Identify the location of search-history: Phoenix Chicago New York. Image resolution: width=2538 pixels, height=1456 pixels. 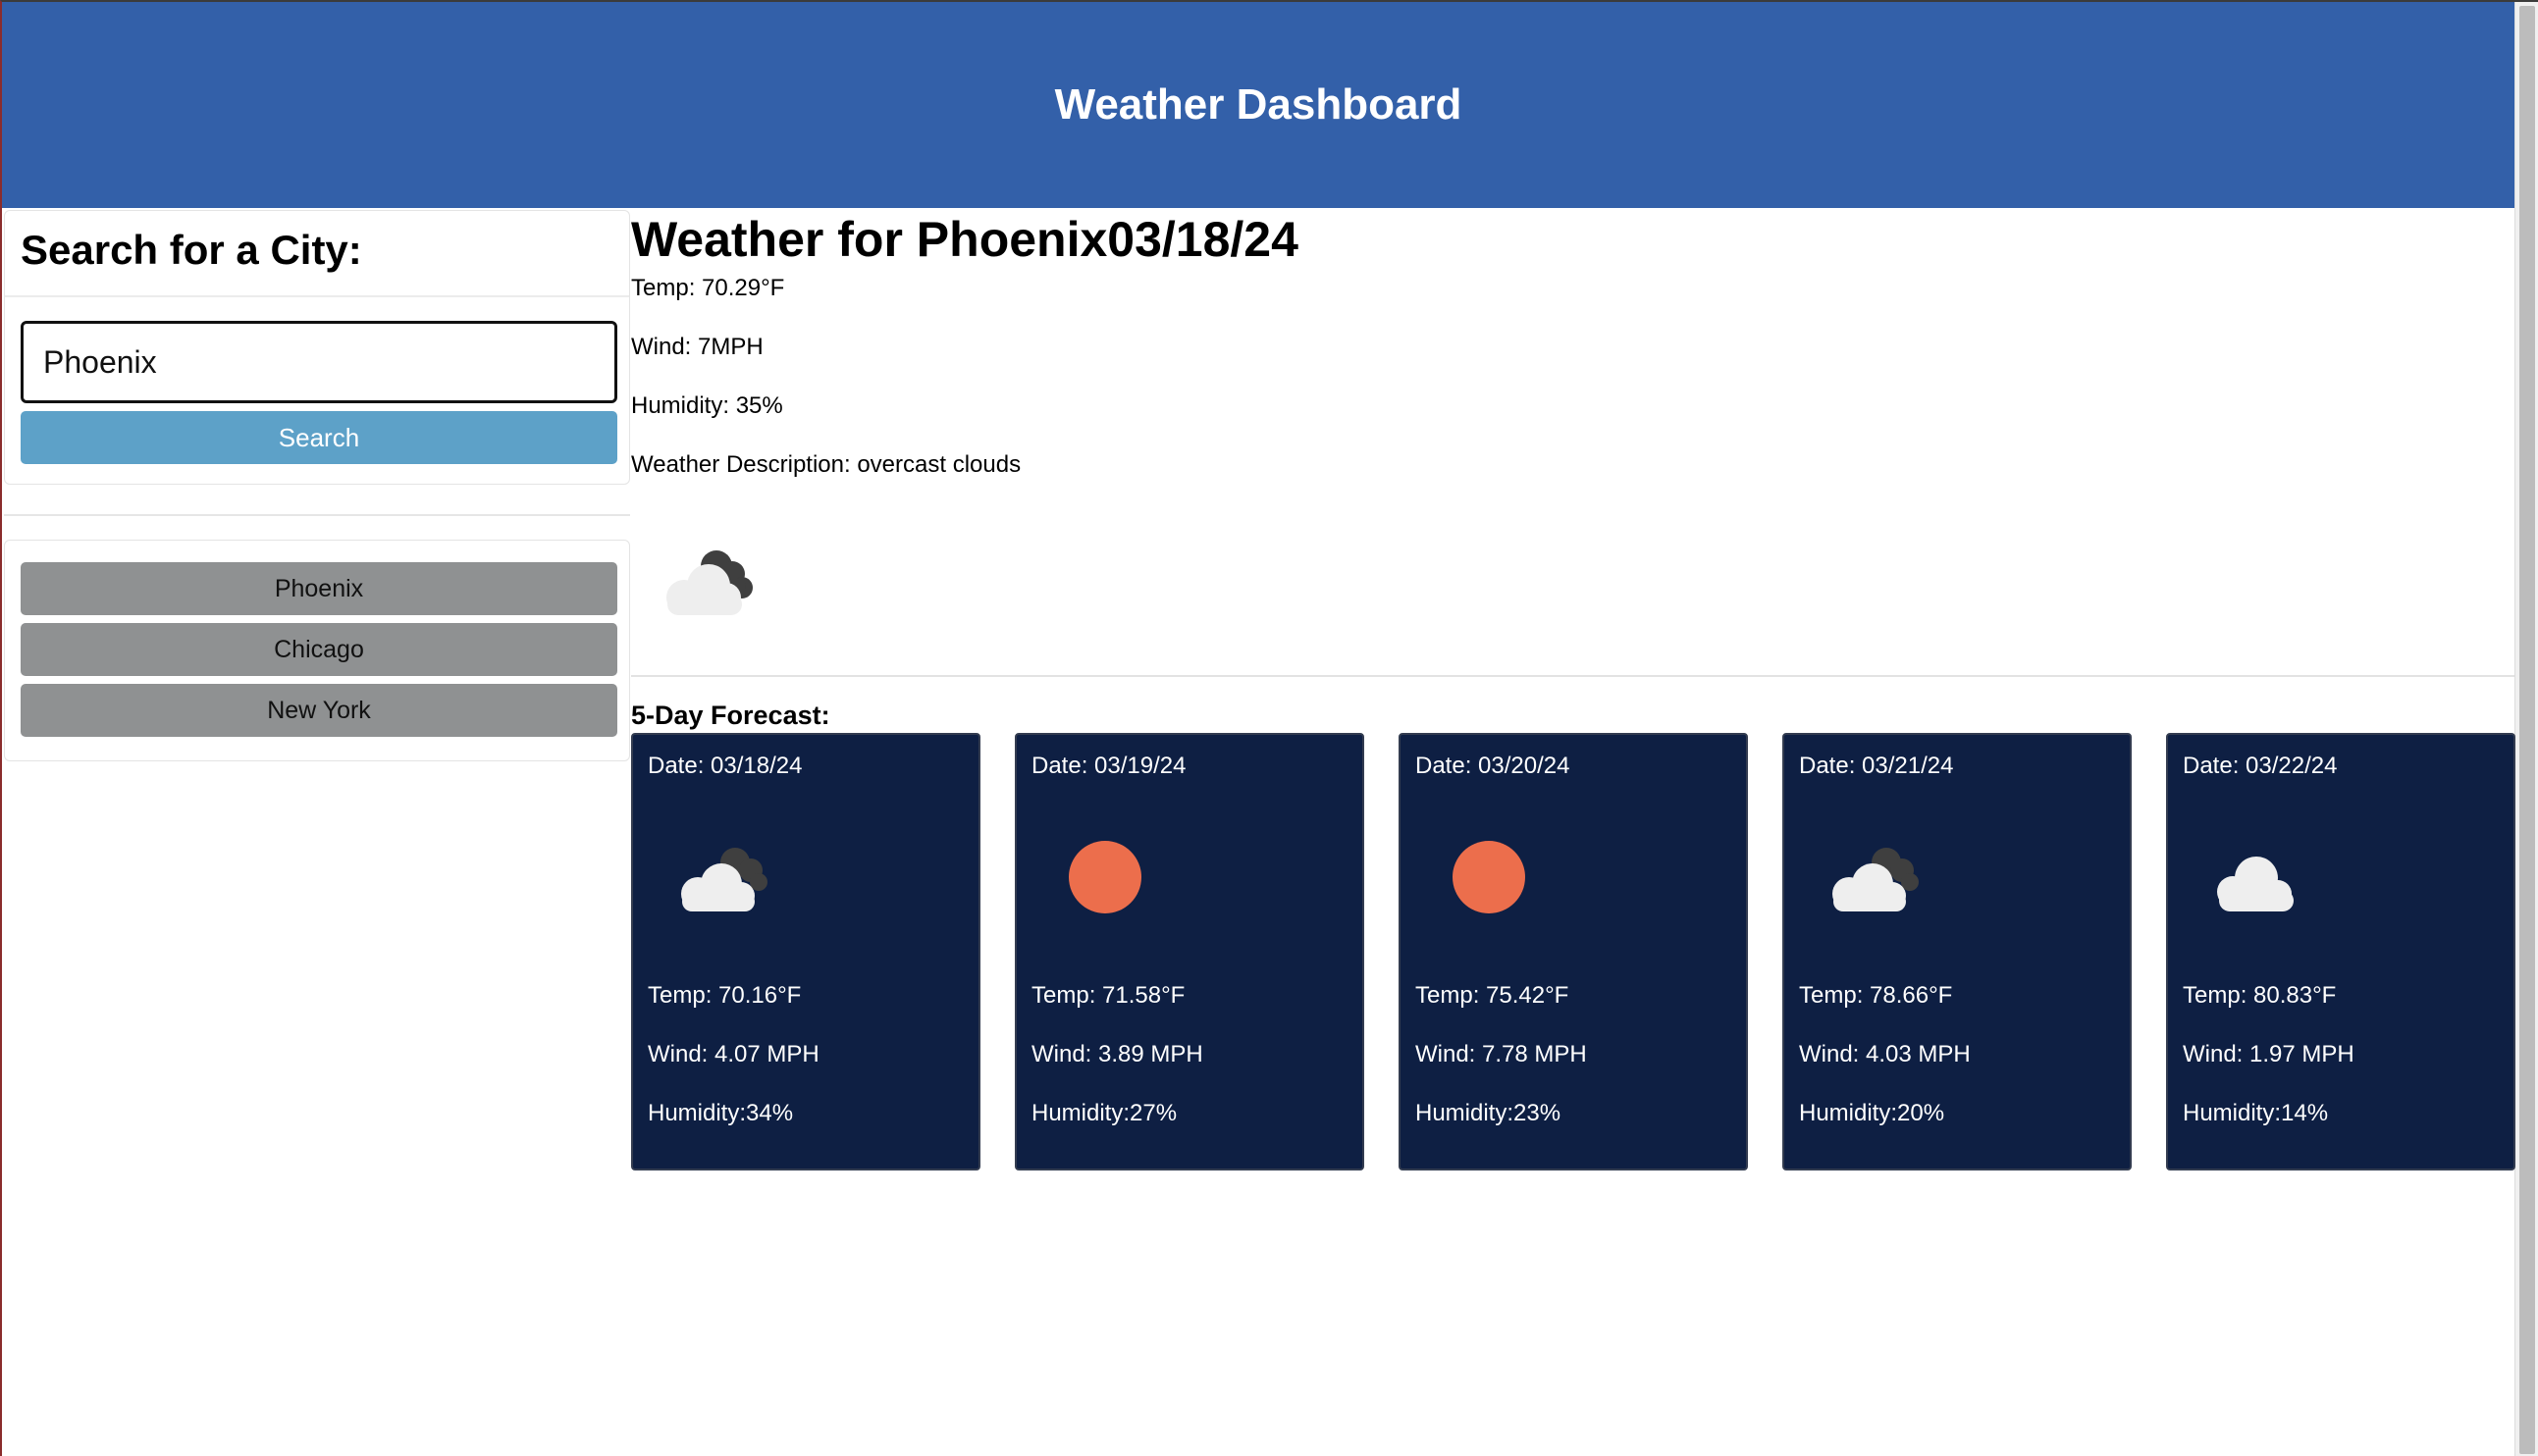
(317, 650).